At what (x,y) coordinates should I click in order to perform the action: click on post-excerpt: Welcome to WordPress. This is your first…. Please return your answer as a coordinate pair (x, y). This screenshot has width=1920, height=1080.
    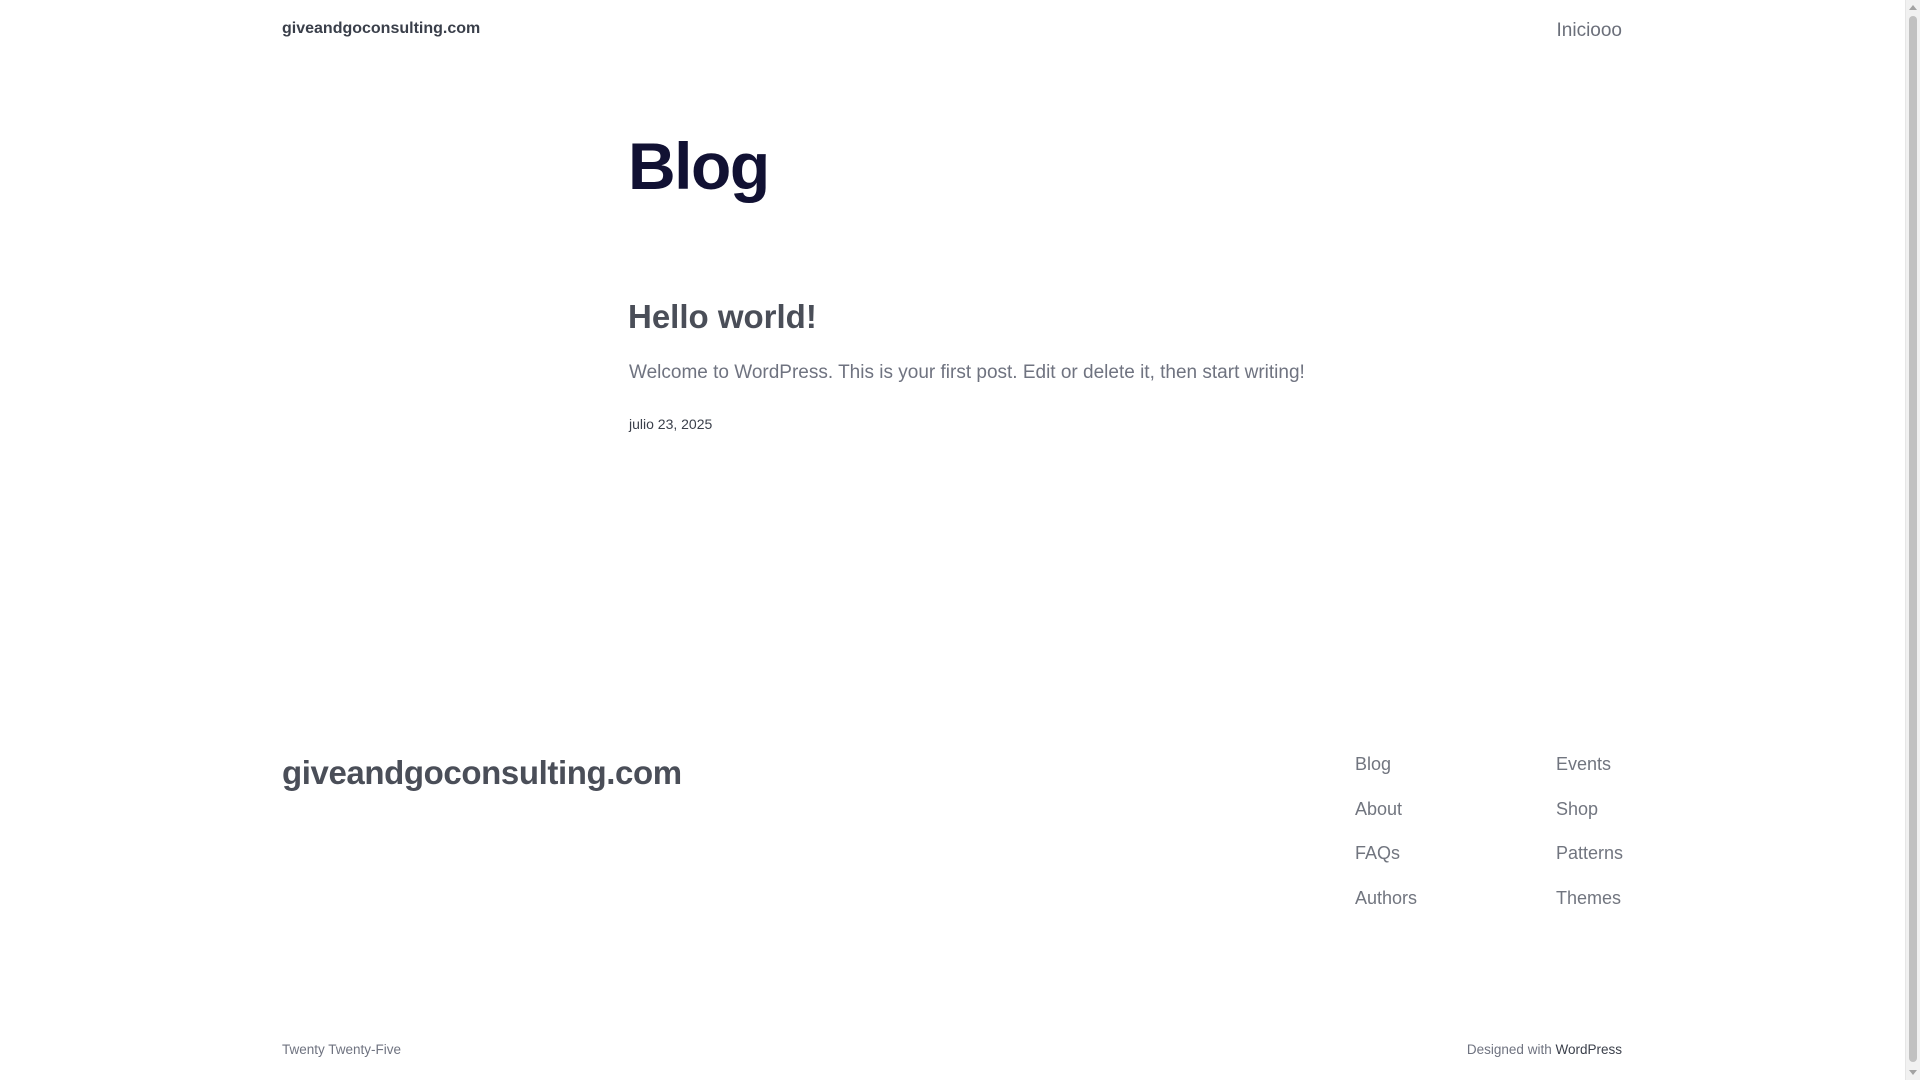
    Looking at the image, I should click on (967, 372).